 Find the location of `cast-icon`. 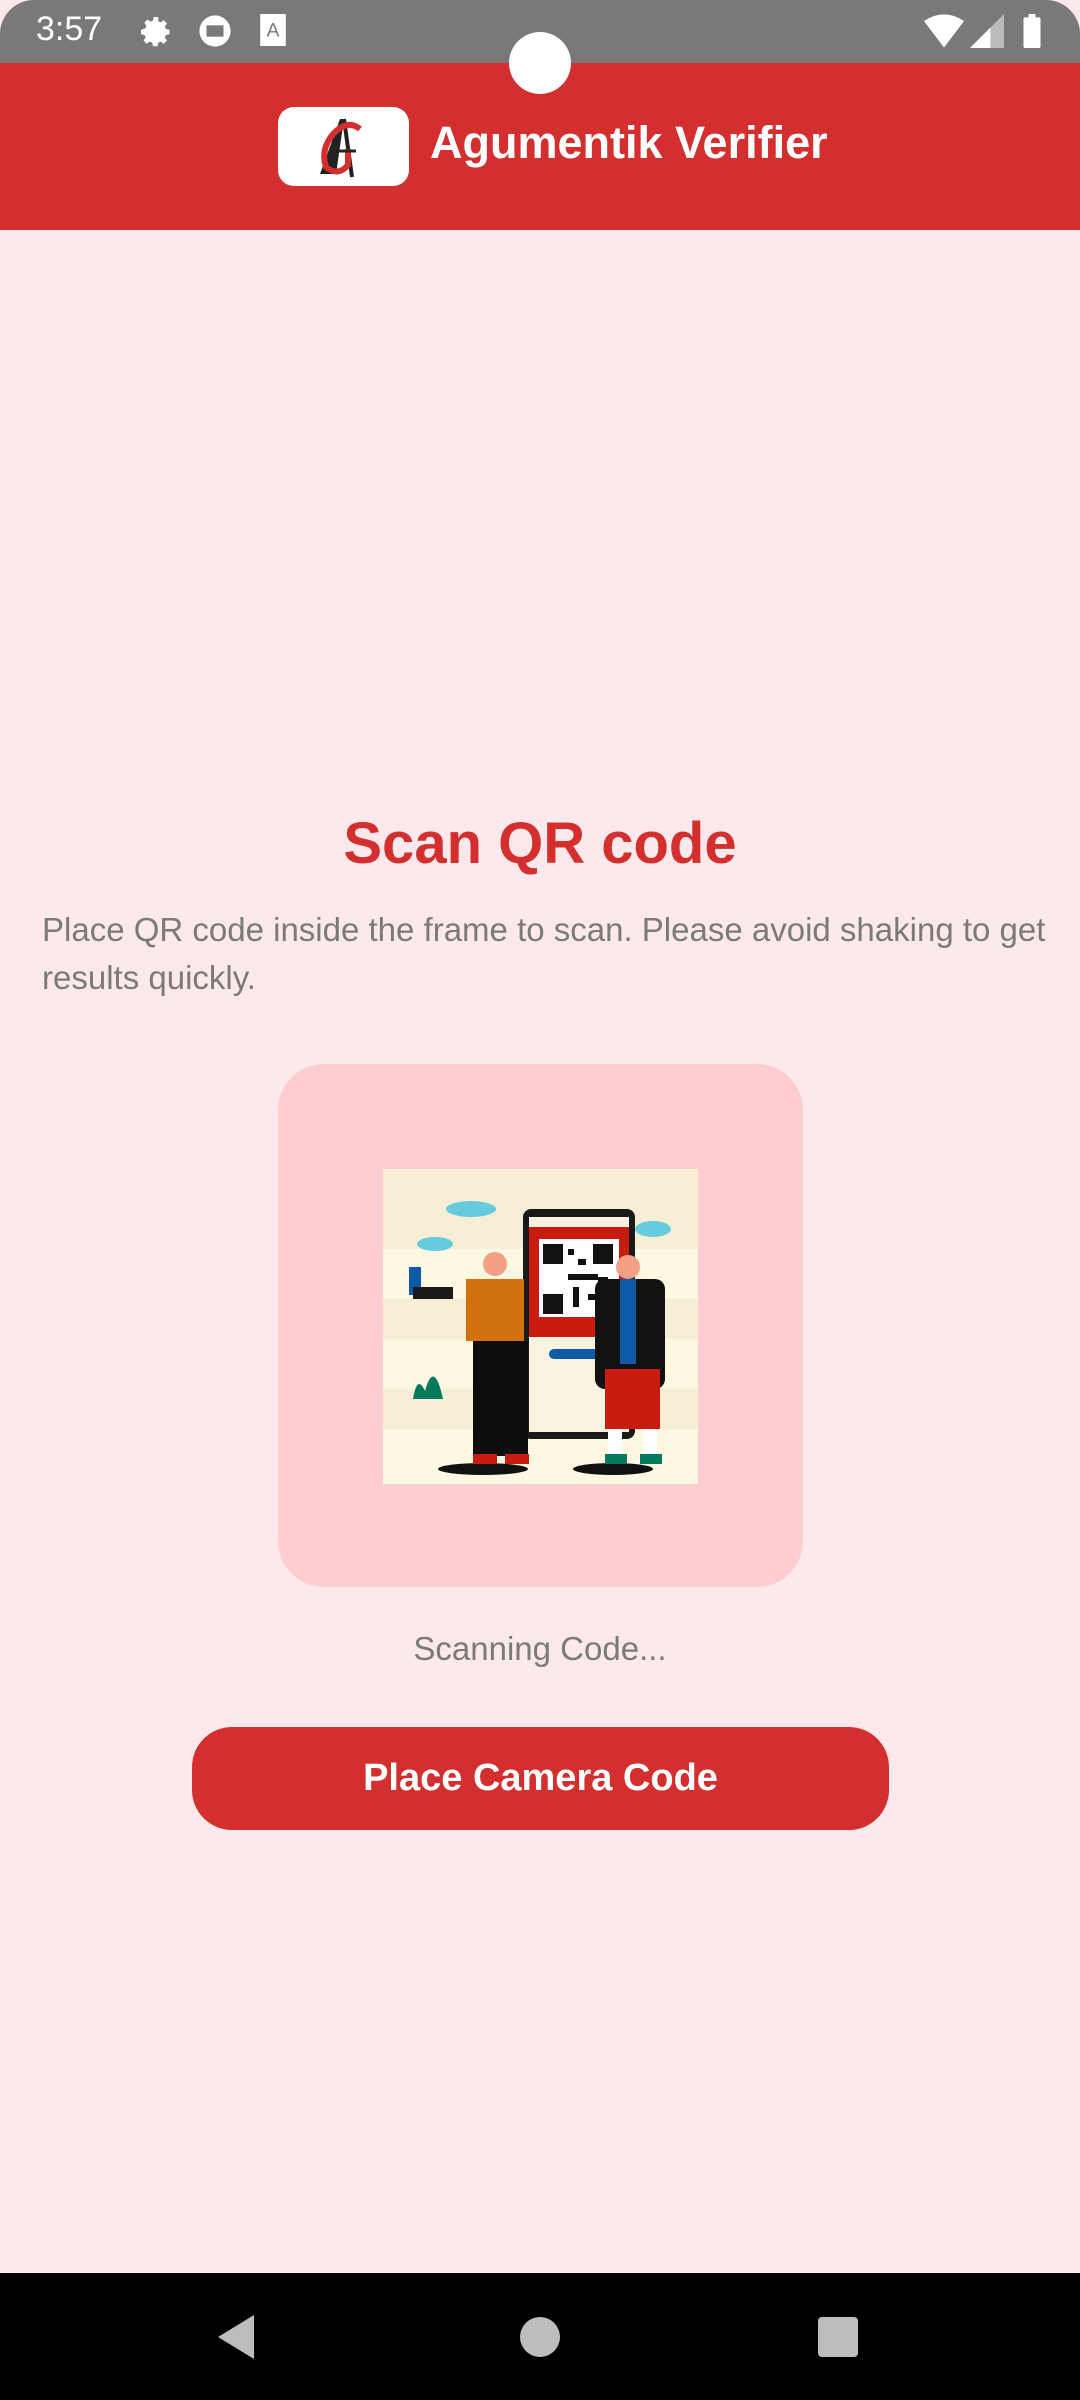

cast-icon is located at coordinates (215, 31).